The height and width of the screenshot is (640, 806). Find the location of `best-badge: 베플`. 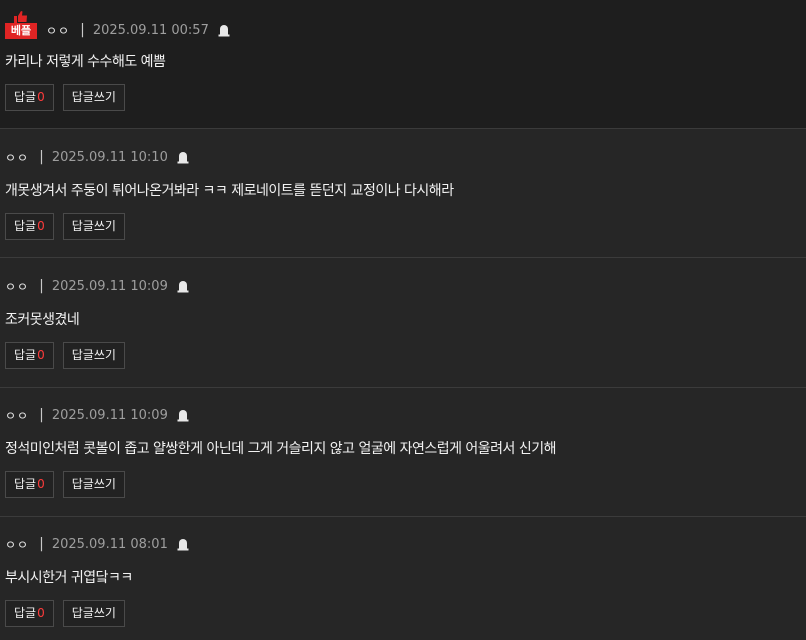

best-badge: 베플 is located at coordinates (21, 31).